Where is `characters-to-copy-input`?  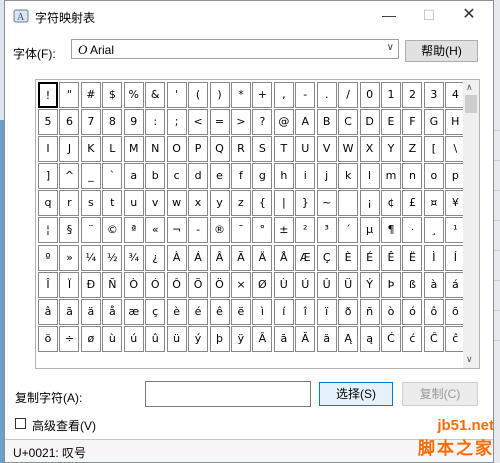 characters-to-copy-input is located at coordinates (228, 394).